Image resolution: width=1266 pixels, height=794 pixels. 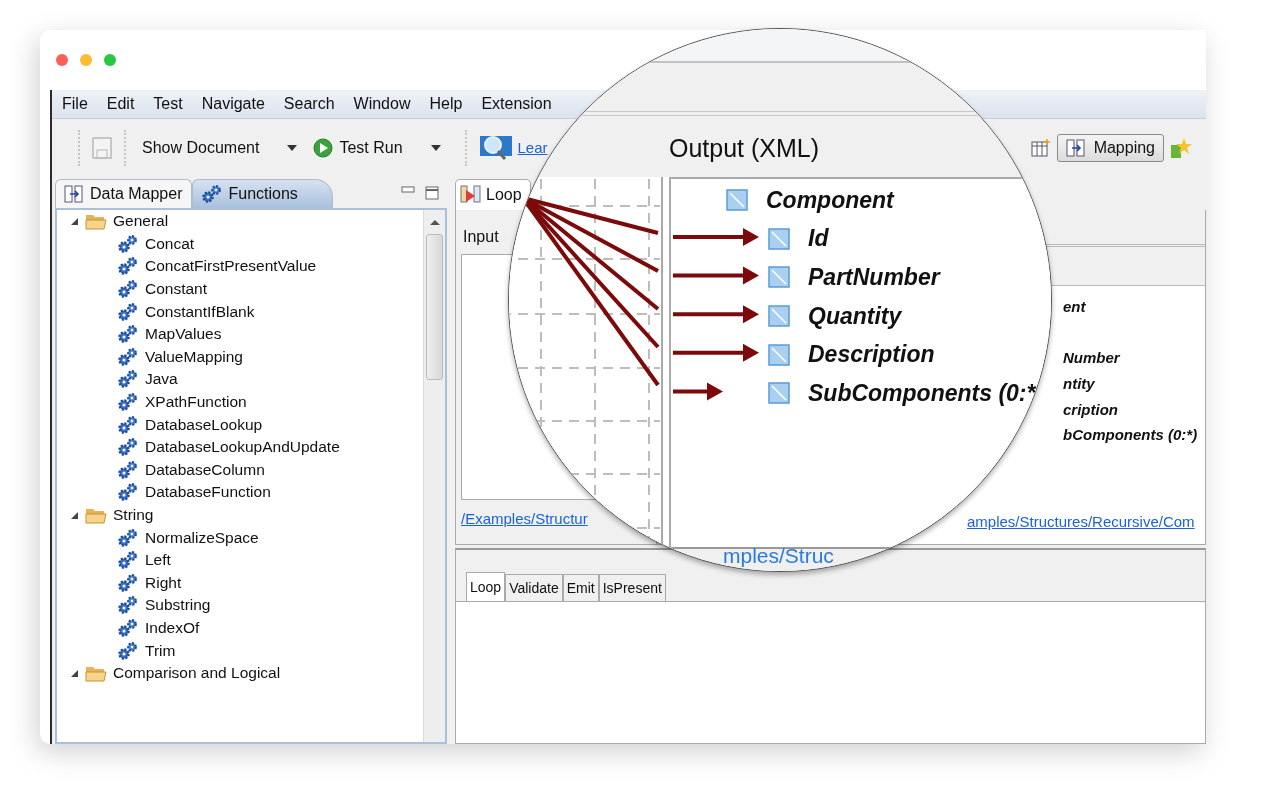 I want to click on mapping-file-icon, so click(x=471, y=195).